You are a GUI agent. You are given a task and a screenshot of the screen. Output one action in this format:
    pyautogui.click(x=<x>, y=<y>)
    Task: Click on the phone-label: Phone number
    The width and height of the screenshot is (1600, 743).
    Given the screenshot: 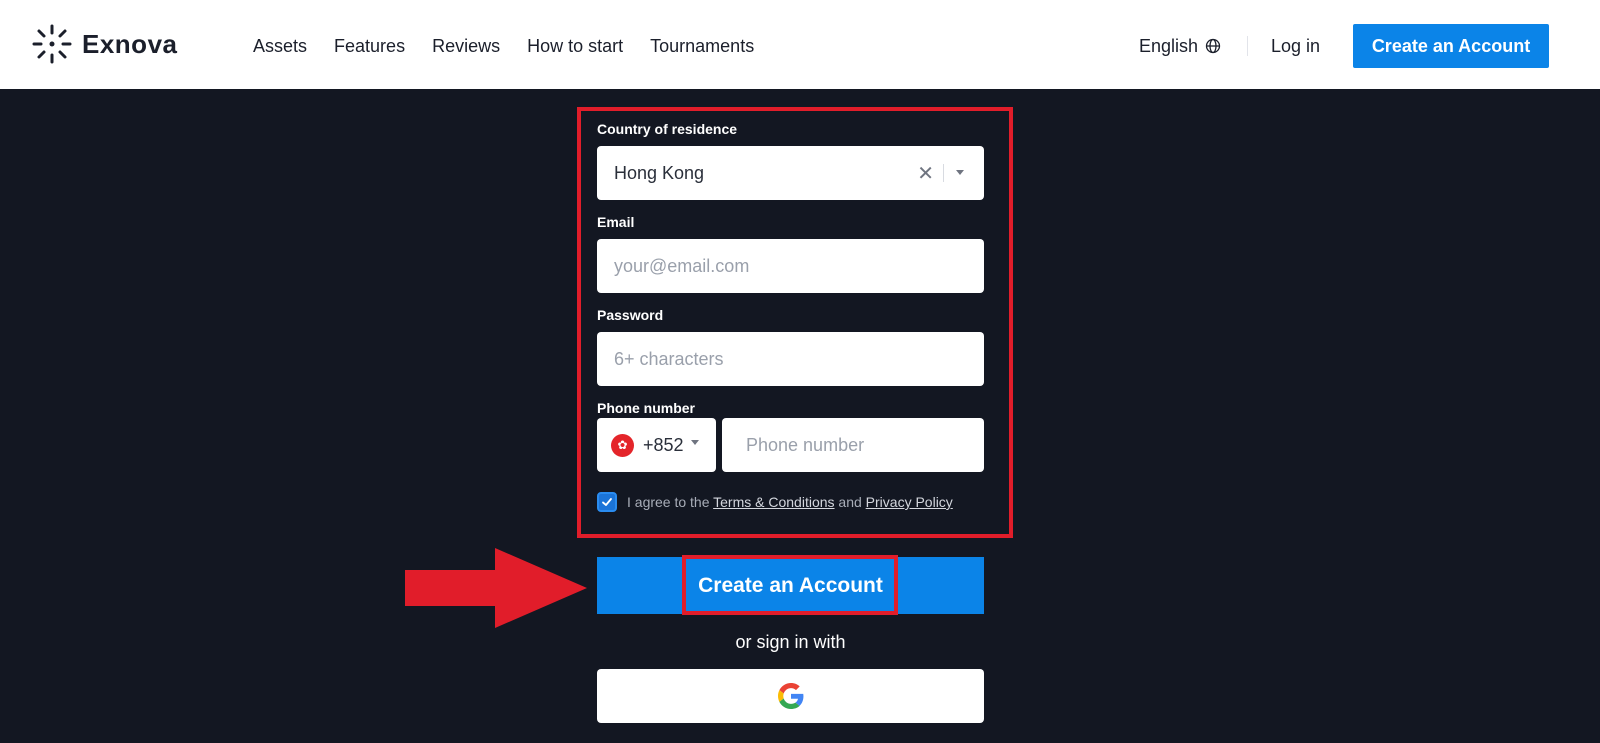 What is the action you would take?
    pyautogui.click(x=646, y=408)
    